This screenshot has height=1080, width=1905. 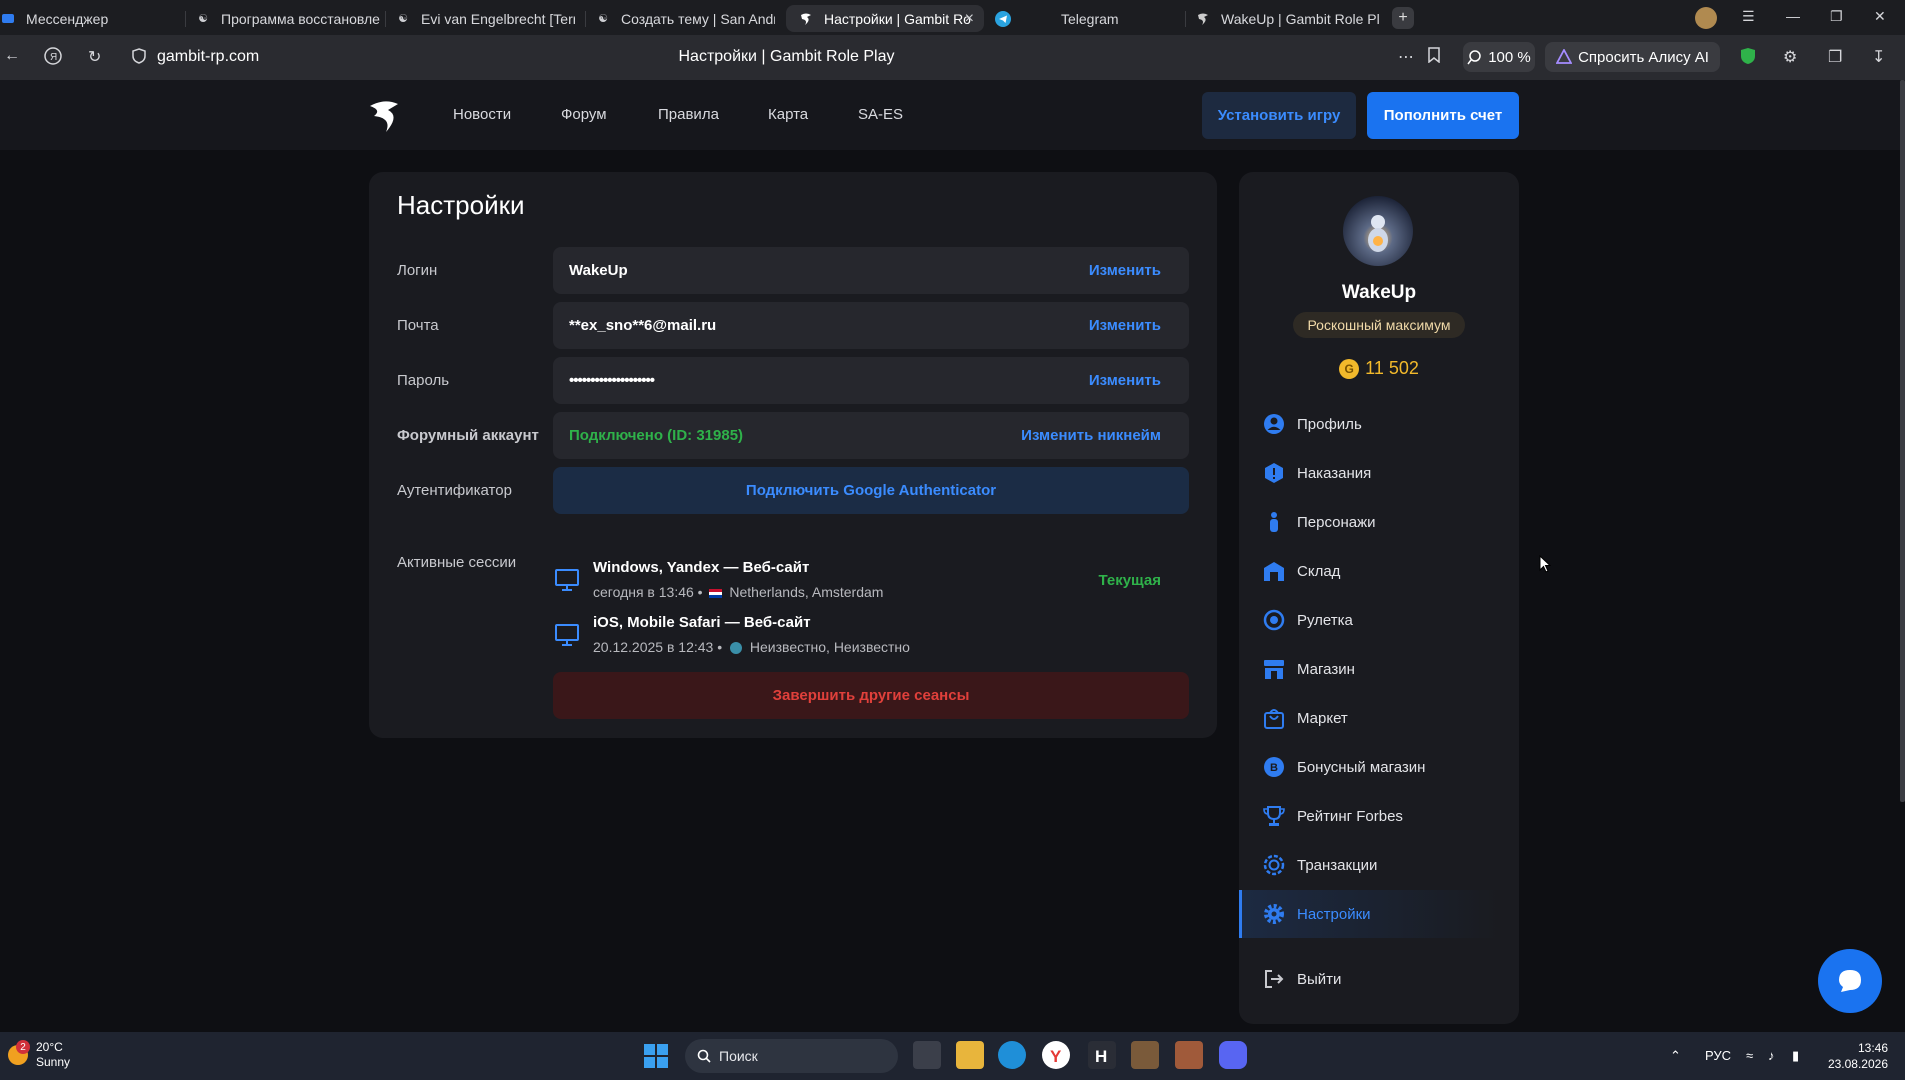 I want to click on nav-map: Карта, so click(x=788, y=114).